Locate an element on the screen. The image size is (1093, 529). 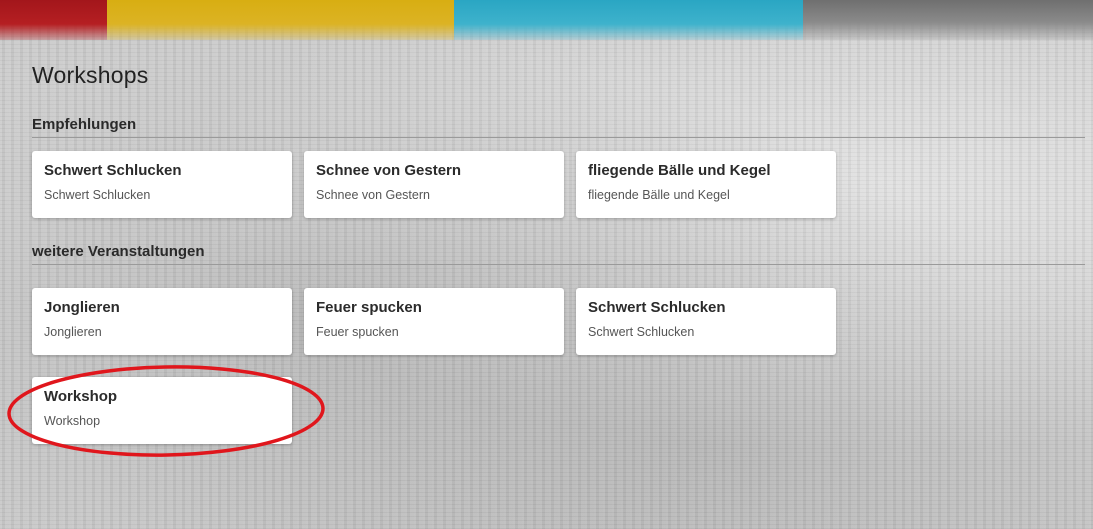
section-title-empfehlungen: Empfehlungen is located at coordinates (84, 124).